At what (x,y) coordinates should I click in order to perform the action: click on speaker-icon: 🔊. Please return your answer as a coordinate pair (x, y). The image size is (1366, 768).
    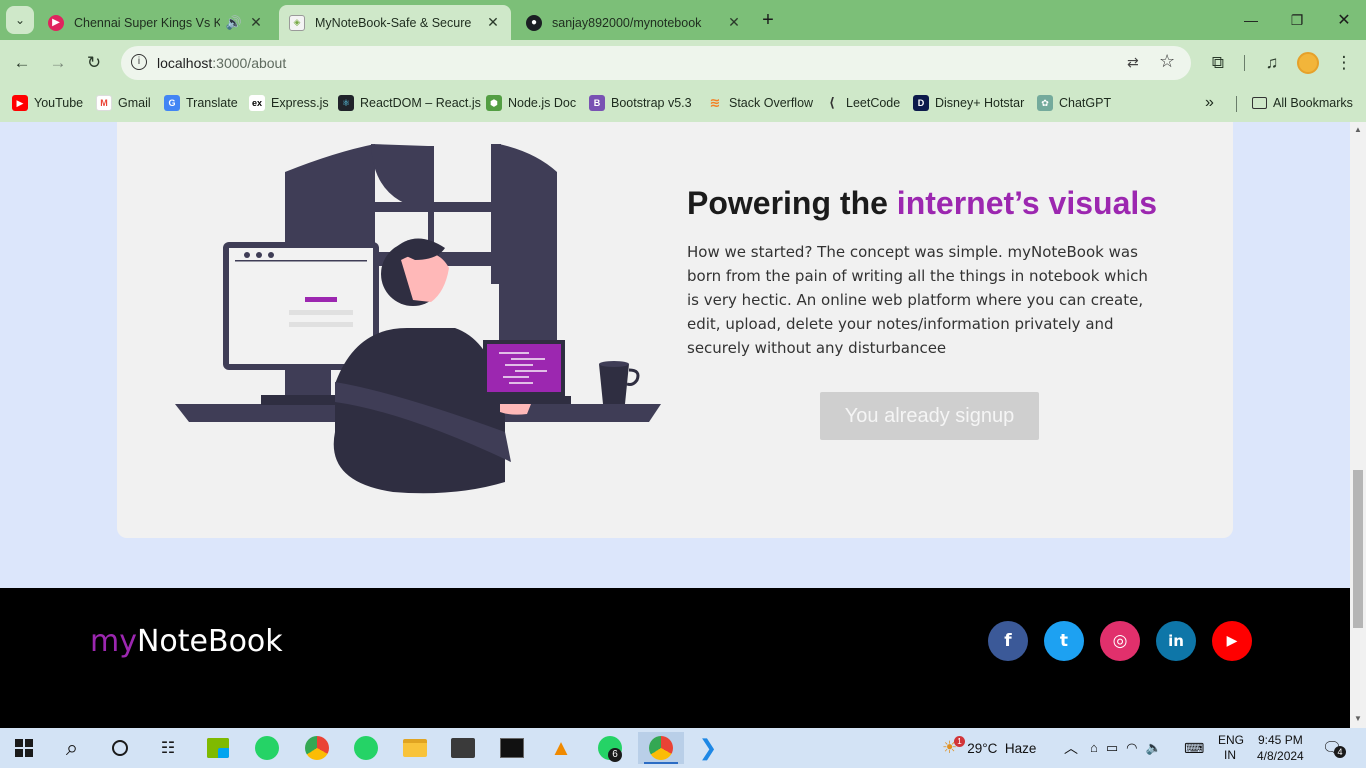
    Looking at the image, I should click on (234, 23).